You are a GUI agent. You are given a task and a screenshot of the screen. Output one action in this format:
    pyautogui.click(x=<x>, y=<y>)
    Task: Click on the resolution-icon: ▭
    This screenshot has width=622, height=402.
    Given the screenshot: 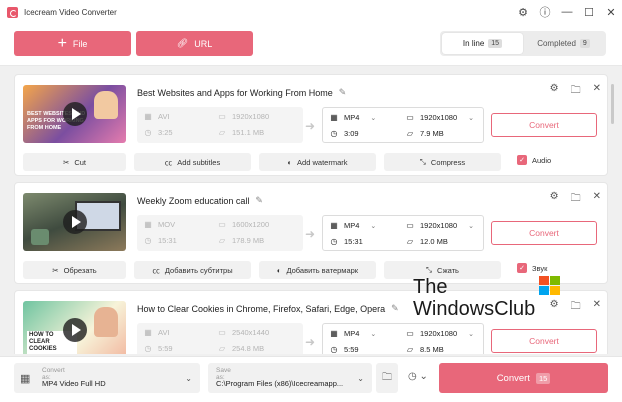 What is the action you would take?
    pyautogui.click(x=222, y=224)
    